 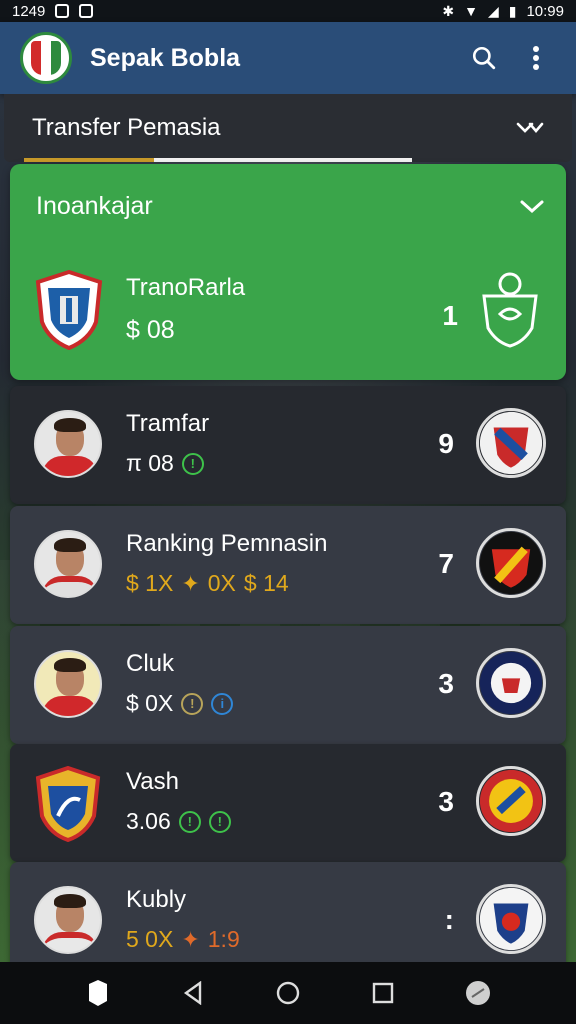 What do you see at coordinates (223, 939) in the screenshot?
I see `stat-value: 1:9` at bounding box center [223, 939].